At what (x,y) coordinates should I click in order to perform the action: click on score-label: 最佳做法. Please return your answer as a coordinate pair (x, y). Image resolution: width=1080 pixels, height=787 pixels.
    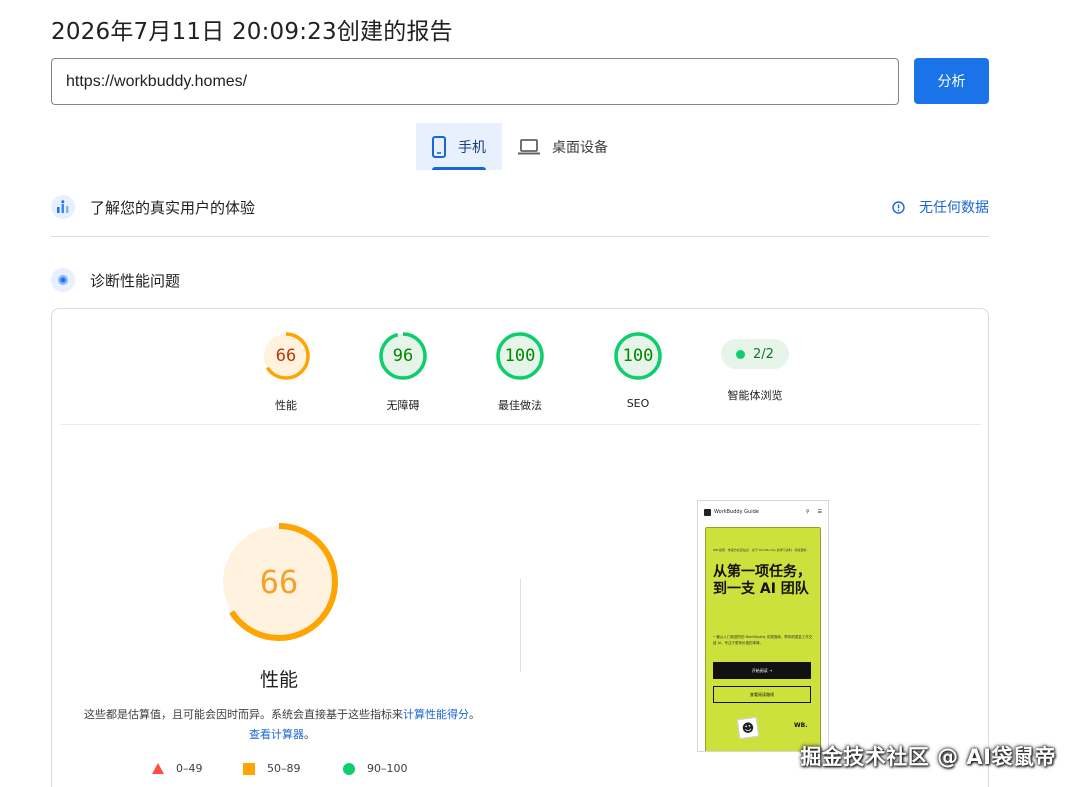
    Looking at the image, I should click on (520, 405).